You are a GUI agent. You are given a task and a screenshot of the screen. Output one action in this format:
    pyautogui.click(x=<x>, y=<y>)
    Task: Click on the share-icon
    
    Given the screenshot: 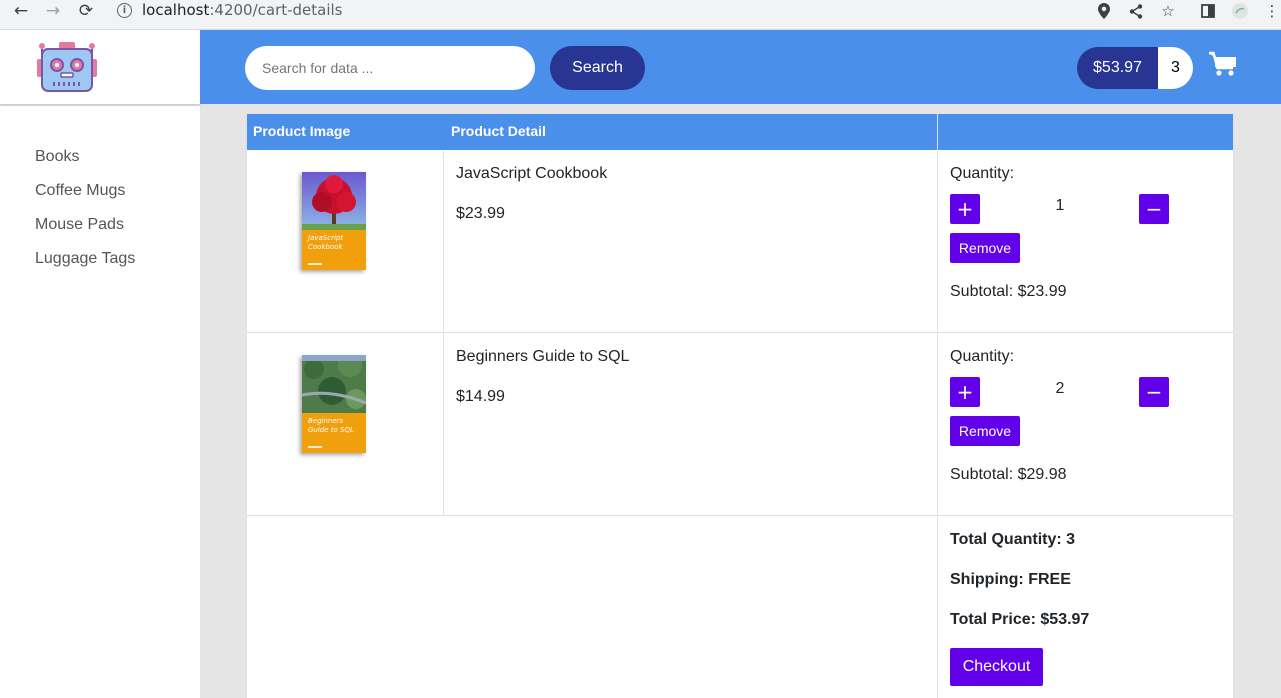 What is the action you would take?
    pyautogui.click(x=1136, y=11)
    